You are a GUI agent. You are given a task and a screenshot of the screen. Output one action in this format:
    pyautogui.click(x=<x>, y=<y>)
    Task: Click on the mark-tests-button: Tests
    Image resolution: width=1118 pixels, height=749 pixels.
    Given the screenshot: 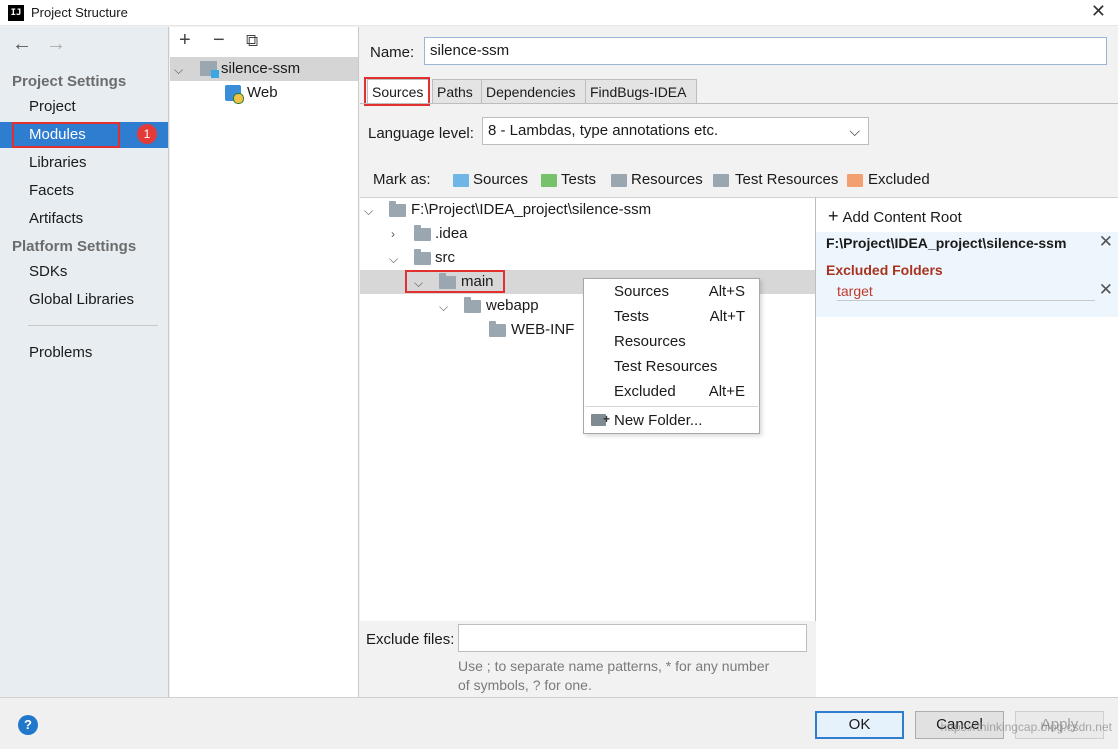 What is the action you would take?
    pyautogui.click(x=568, y=179)
    